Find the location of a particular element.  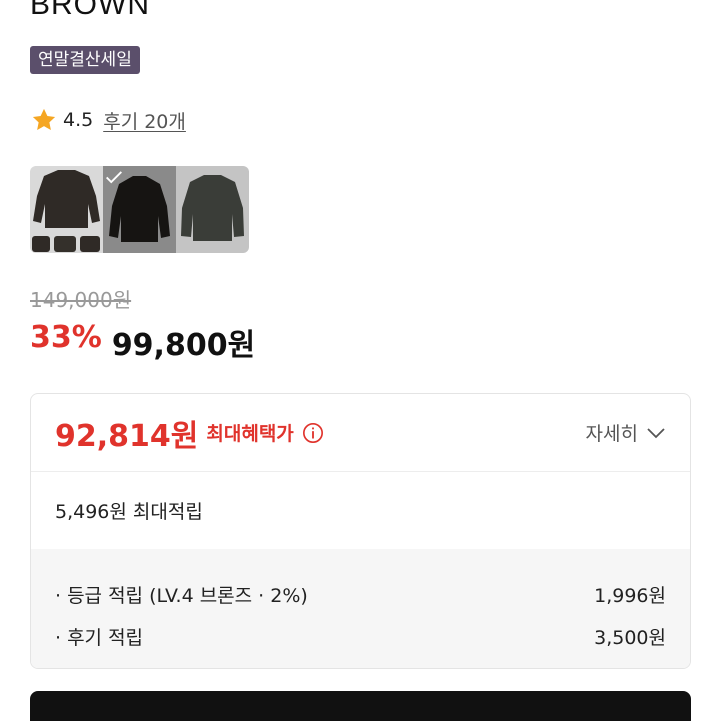

details-toggle: 자세히 is located at coordinates (626, 432).